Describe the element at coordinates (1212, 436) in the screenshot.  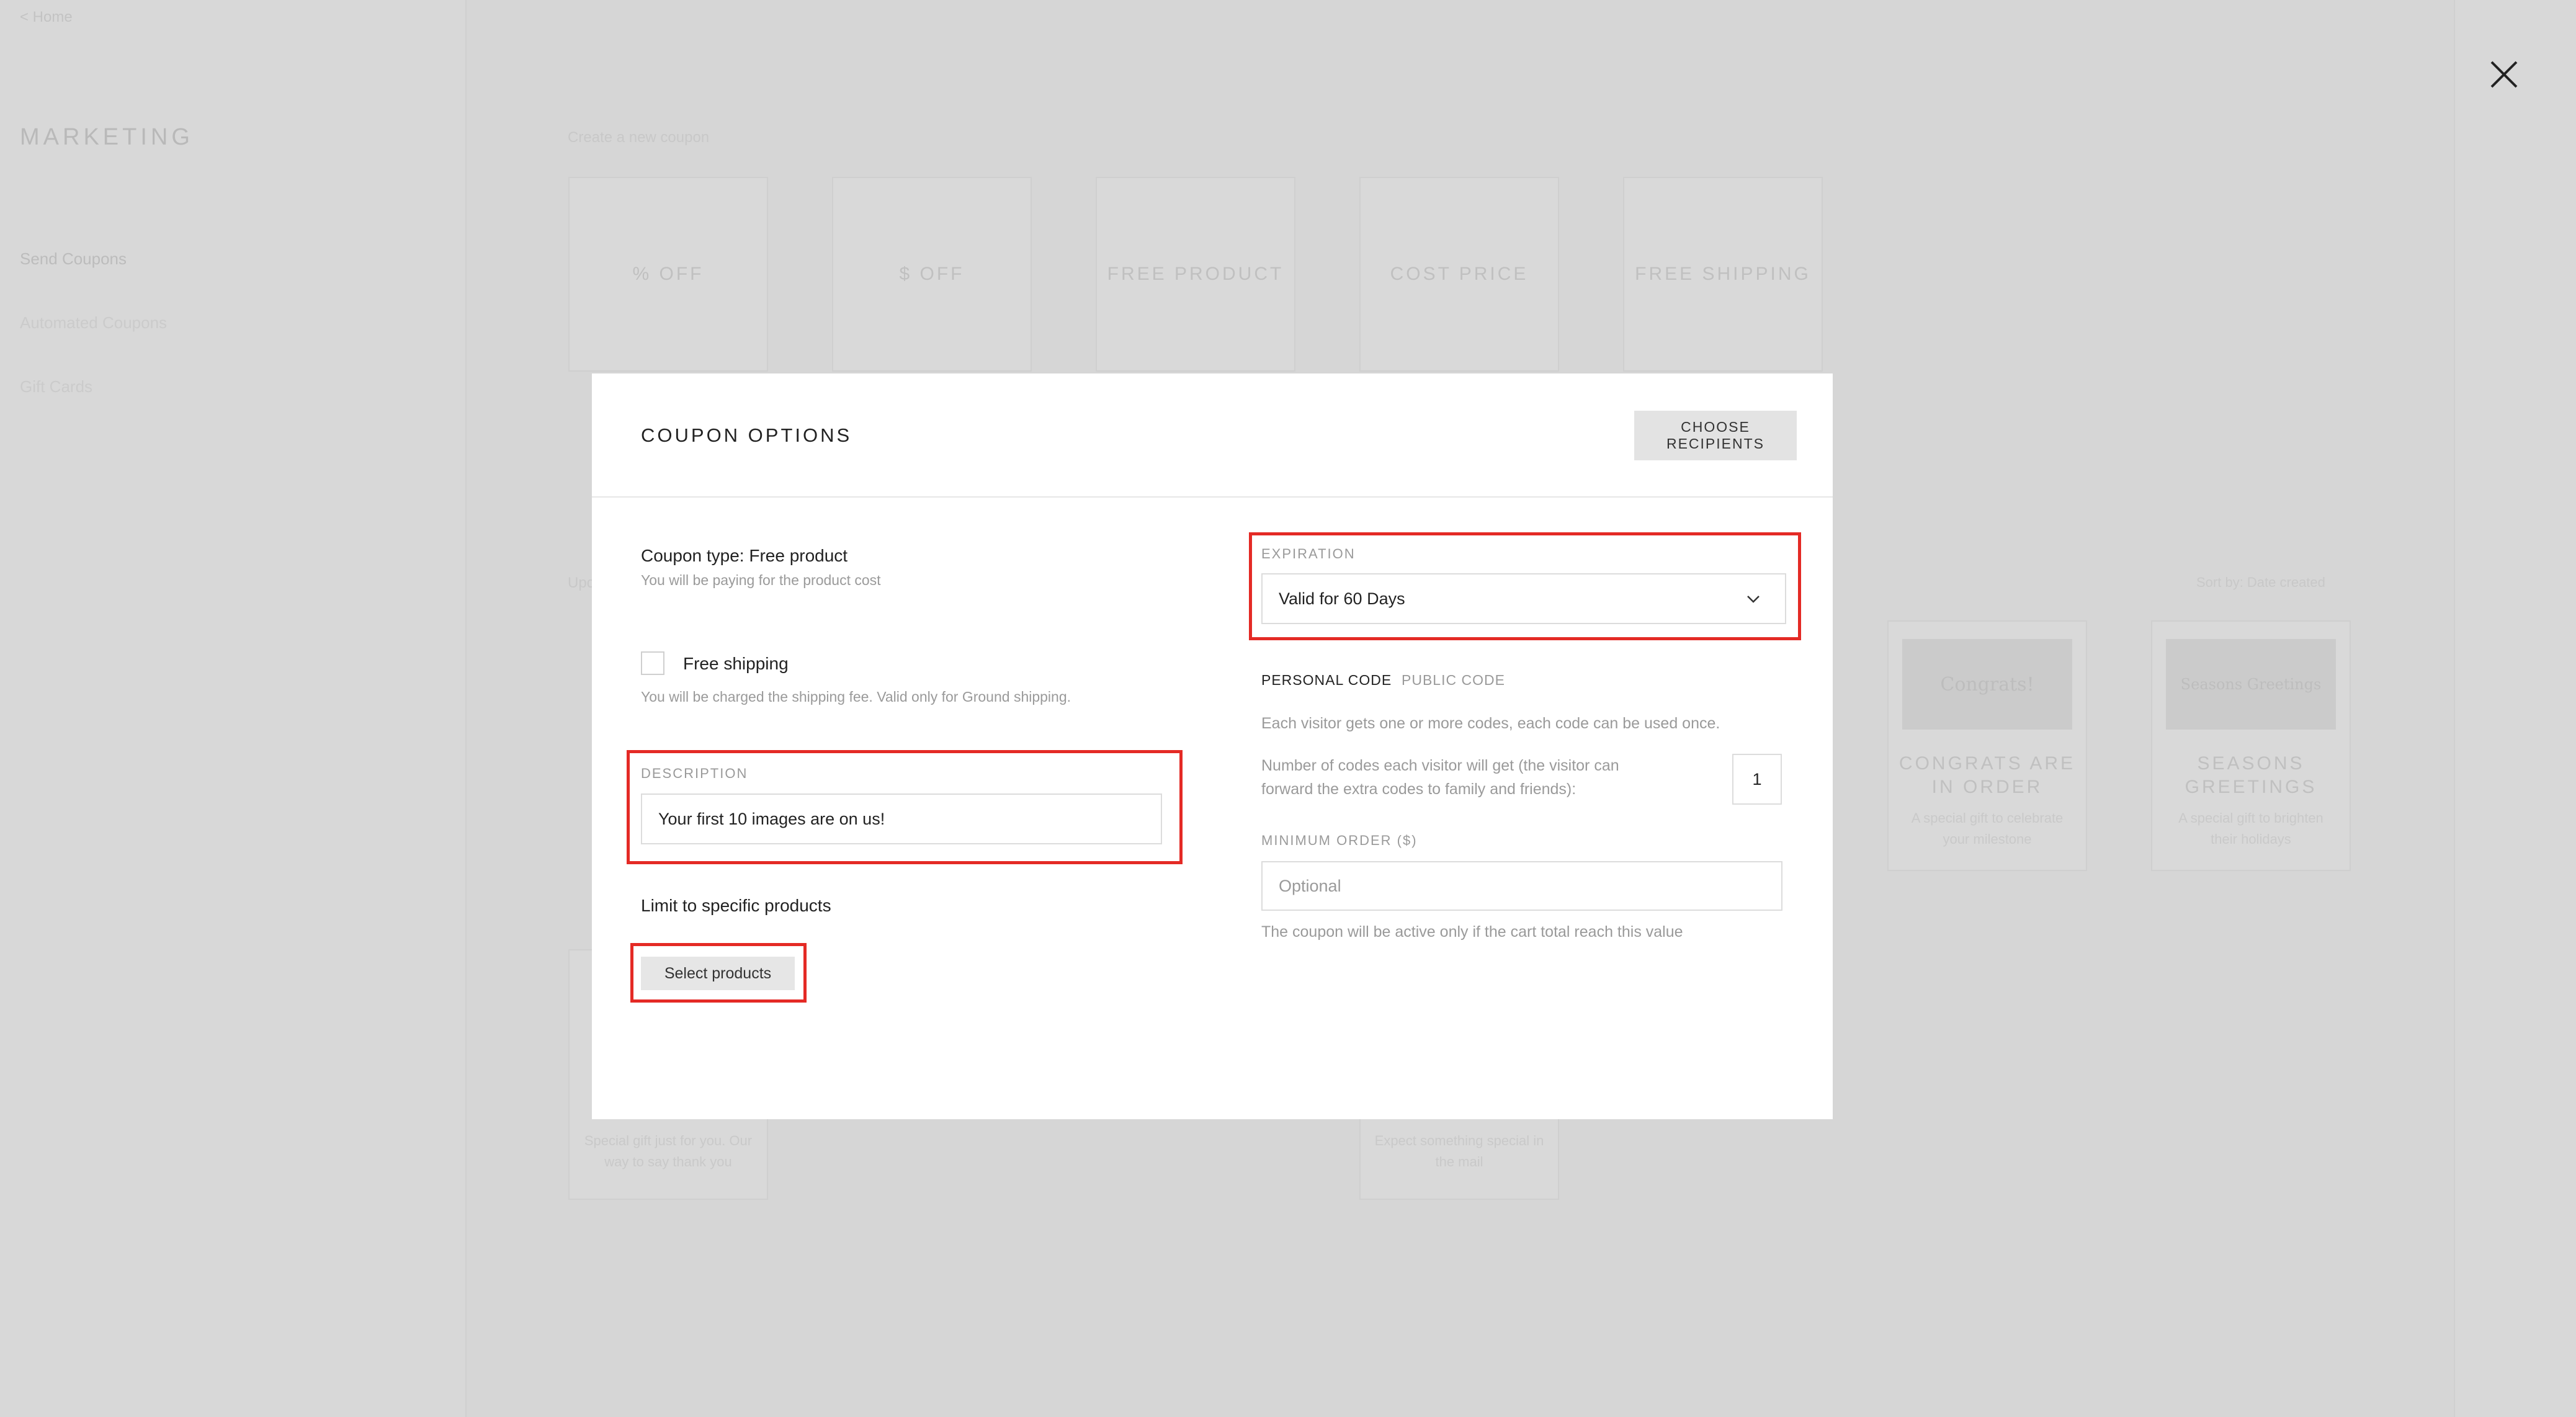
I see `modal-header: COUPON OPTIONS CHOOSE RECIPIENTS` at that location.